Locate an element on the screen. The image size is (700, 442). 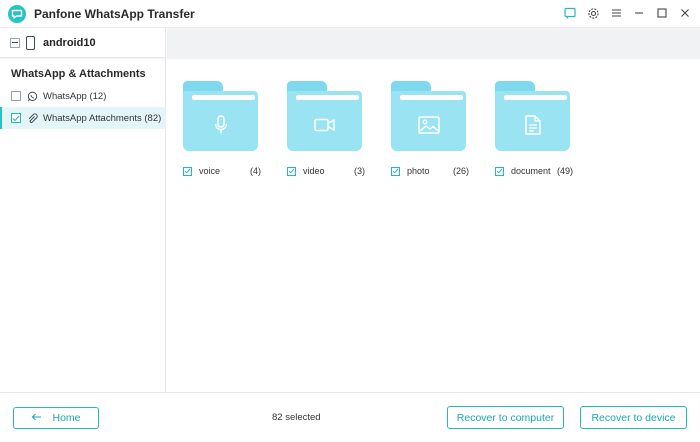
folder-voice: voice (4) is located at coordinates (222, 128).